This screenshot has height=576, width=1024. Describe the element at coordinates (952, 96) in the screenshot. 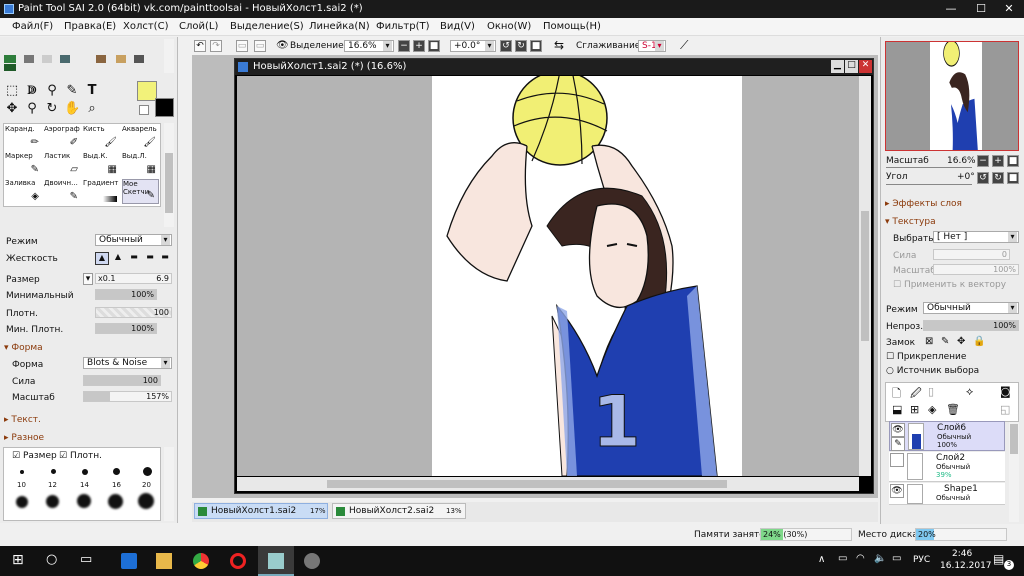

I see `navigator-viewport` at that location.